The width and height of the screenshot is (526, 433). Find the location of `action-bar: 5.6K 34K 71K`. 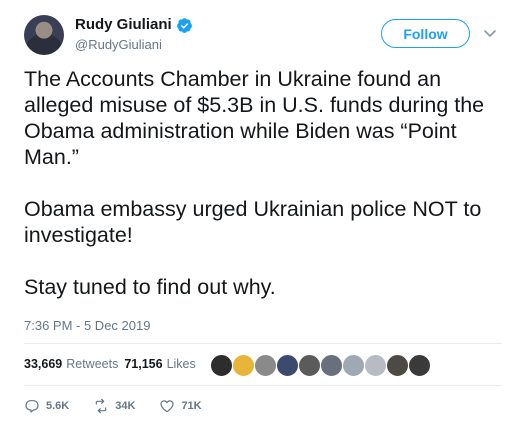

action-bar: 5.6K 34K 71K is located at coordinates (125, 406).